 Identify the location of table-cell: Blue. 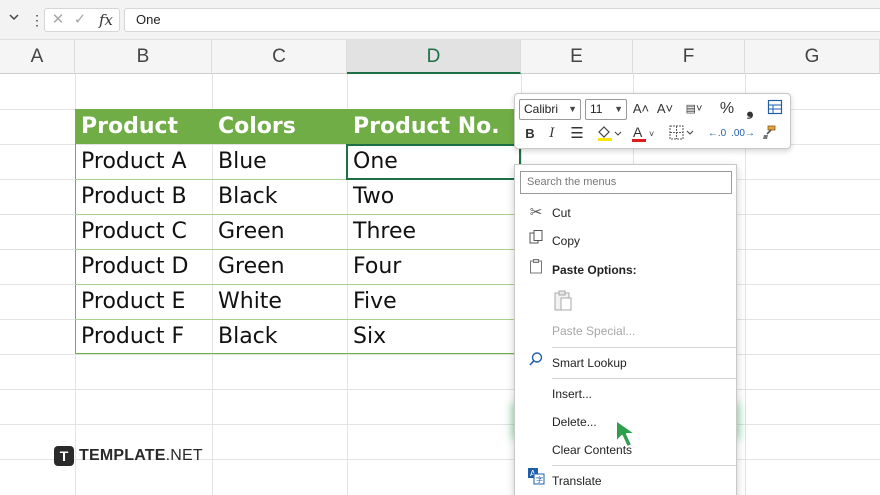
(279, 161).